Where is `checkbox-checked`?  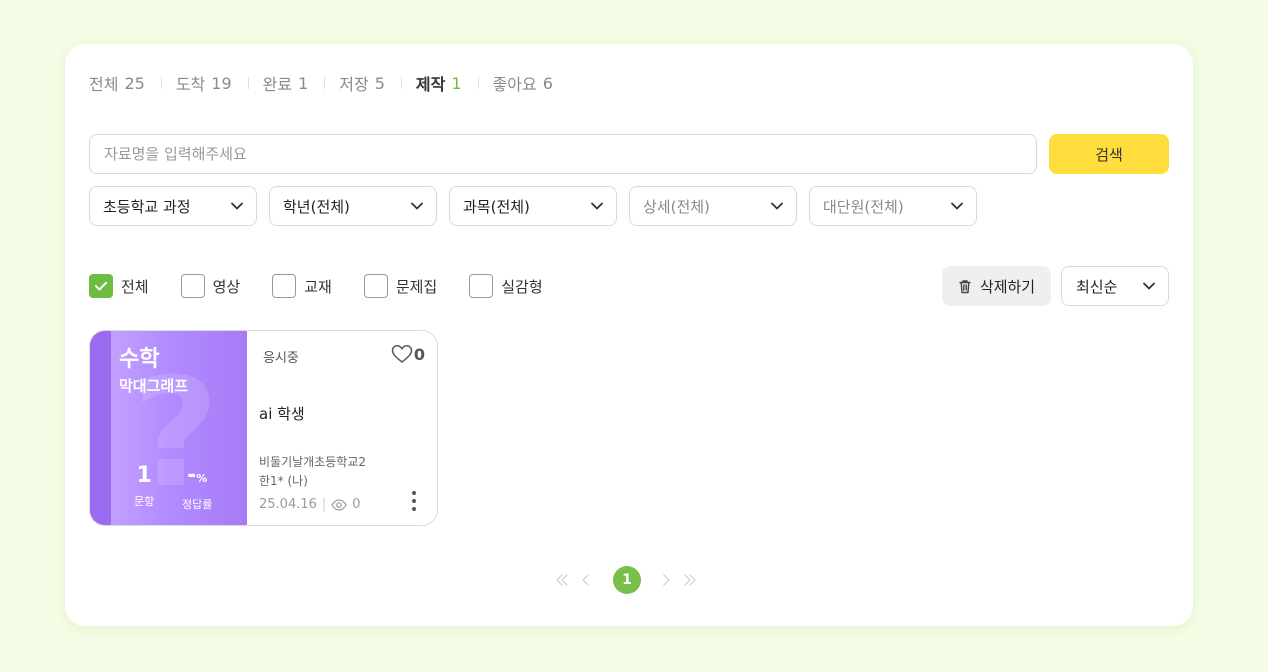
checkbox-checked is located at coordinates (101, 286).